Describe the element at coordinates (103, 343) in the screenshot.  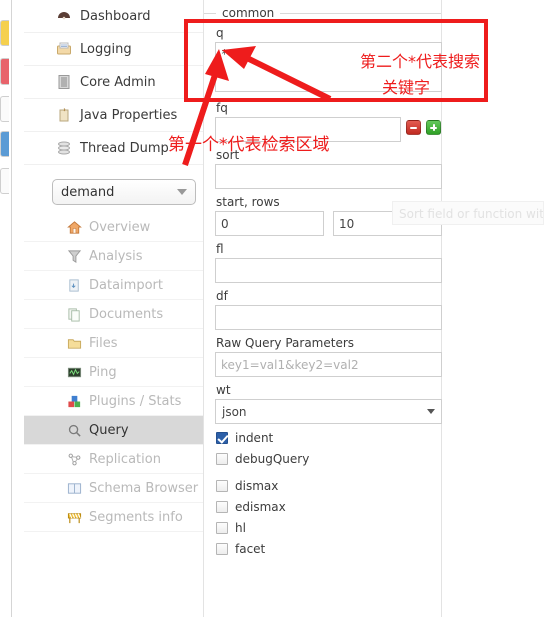
I see `sidebar-label: Files` at that location.